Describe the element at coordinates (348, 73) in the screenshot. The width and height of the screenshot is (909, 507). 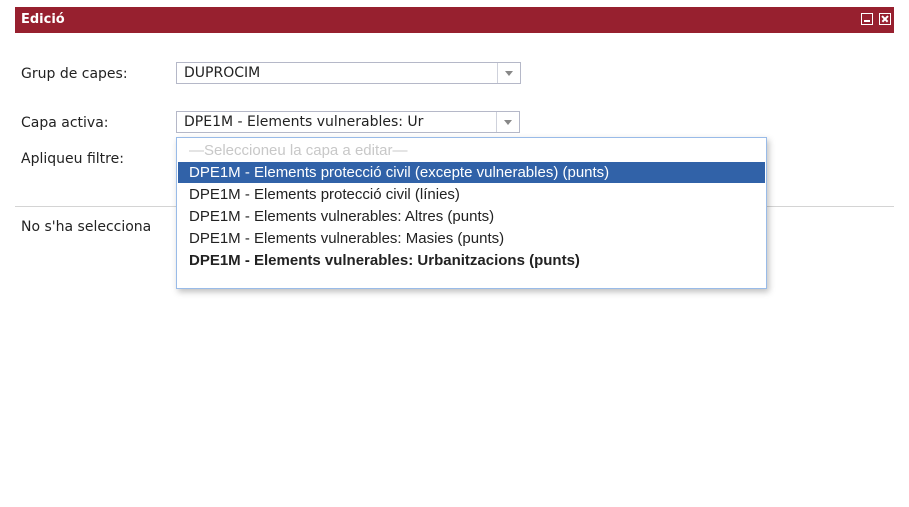
I see `group-select: DUPROCIM` at that location.